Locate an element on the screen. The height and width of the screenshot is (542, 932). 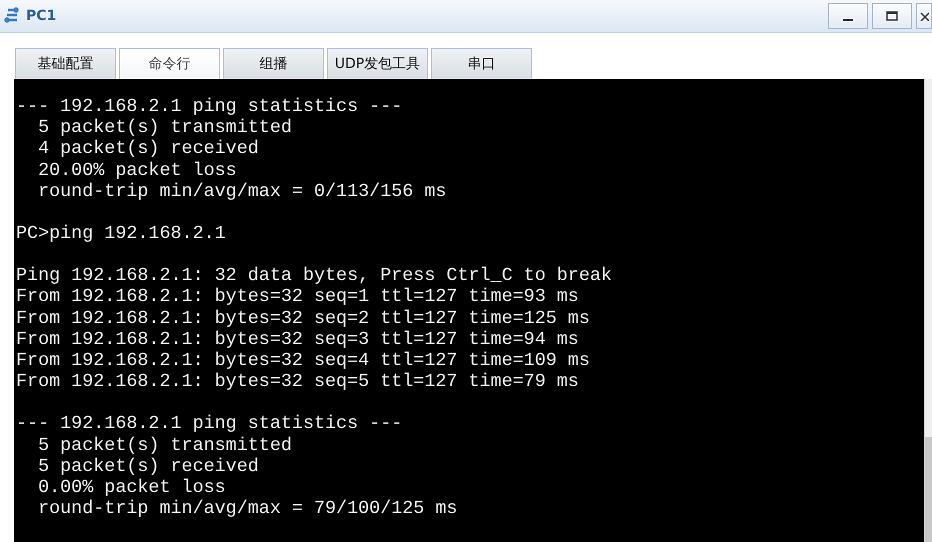
maximize-icon is located at coordinates (892, 16).